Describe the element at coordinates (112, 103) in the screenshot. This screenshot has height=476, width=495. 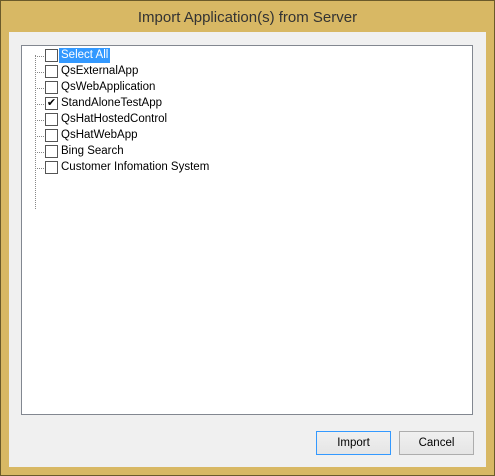
I see `tree-item-label: StandAloneTestApp` at that location.